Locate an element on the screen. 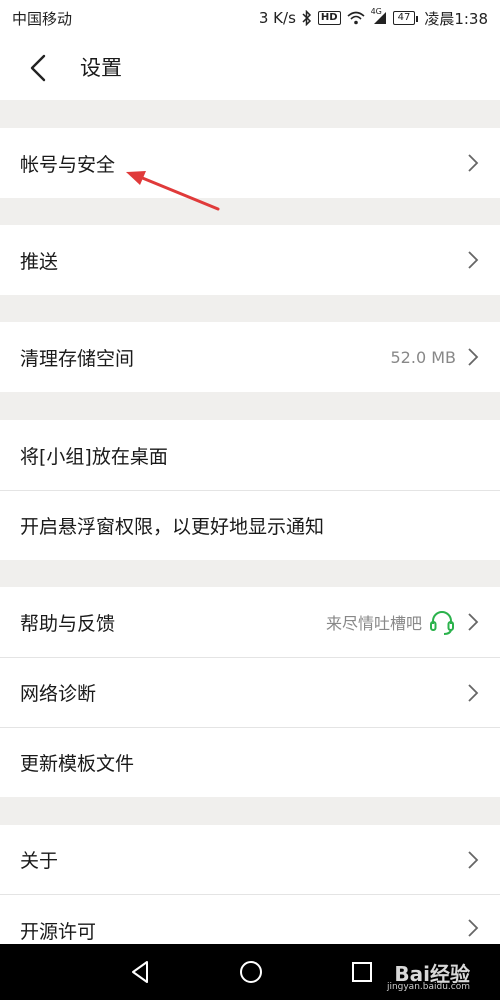 This screenshot has height=1000, width=500. baidu-jingyan-watermark: Bai经验 jingyan.baidu.com is located at coordinates (428, 975).